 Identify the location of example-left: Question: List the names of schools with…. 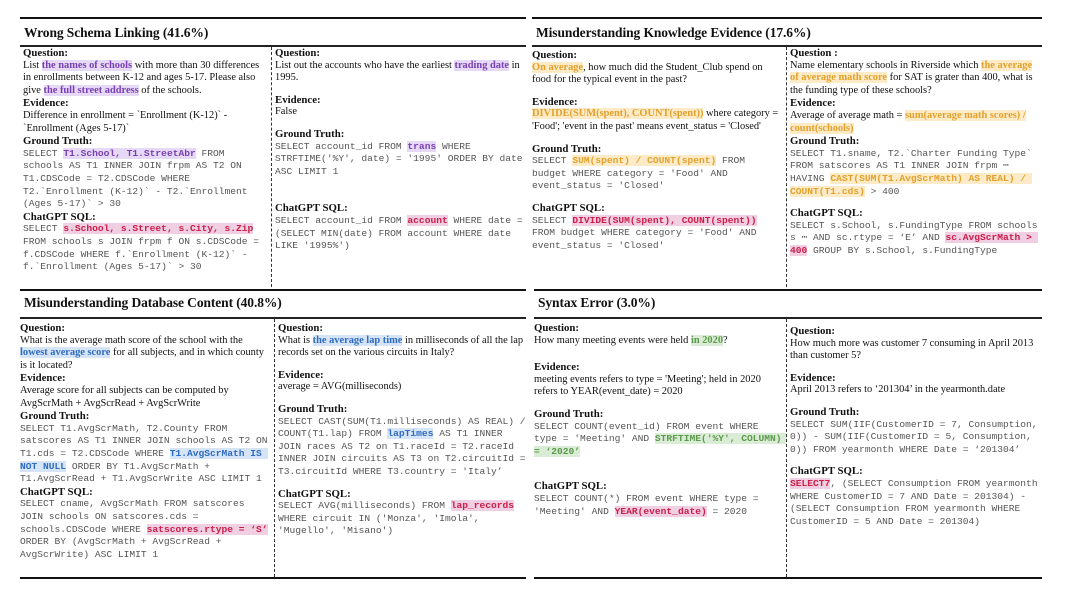
(145, 160).